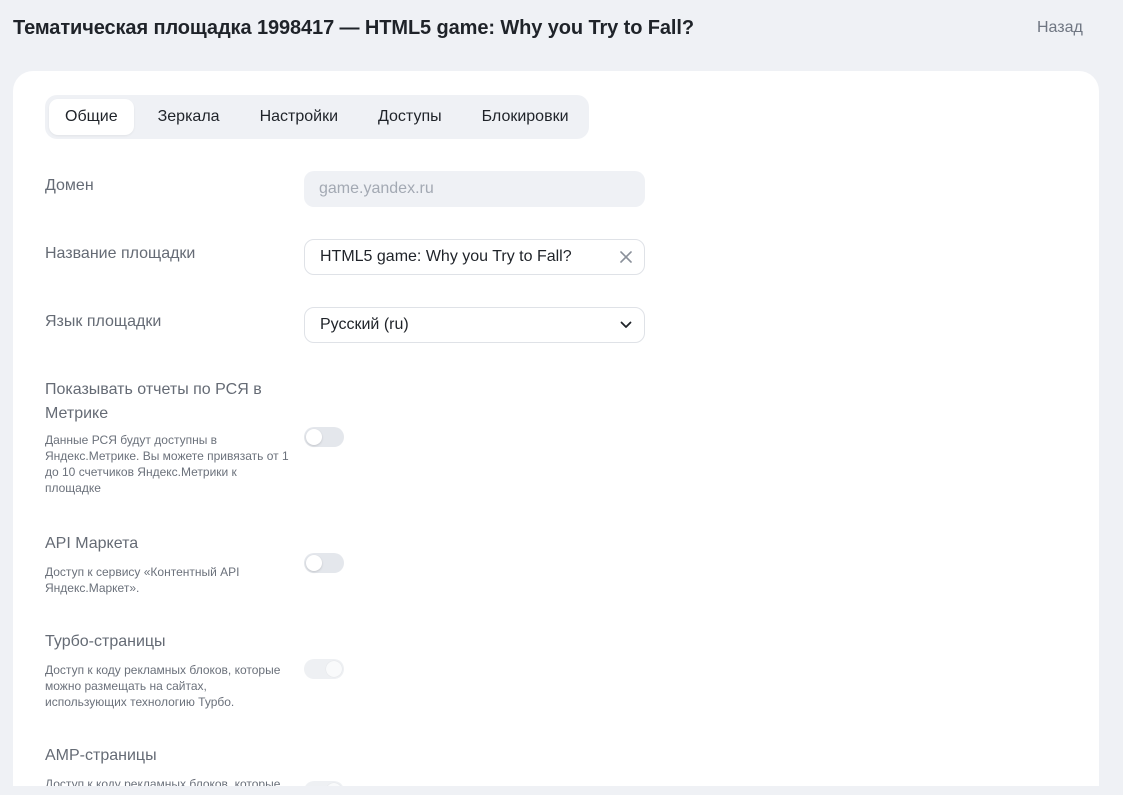 This screenshot has height=795, width=1123. What do you see at coordinates (324, 437) in the screenshot?
I see `rsya-metrika-toggle` at bounding box center [324, 437].